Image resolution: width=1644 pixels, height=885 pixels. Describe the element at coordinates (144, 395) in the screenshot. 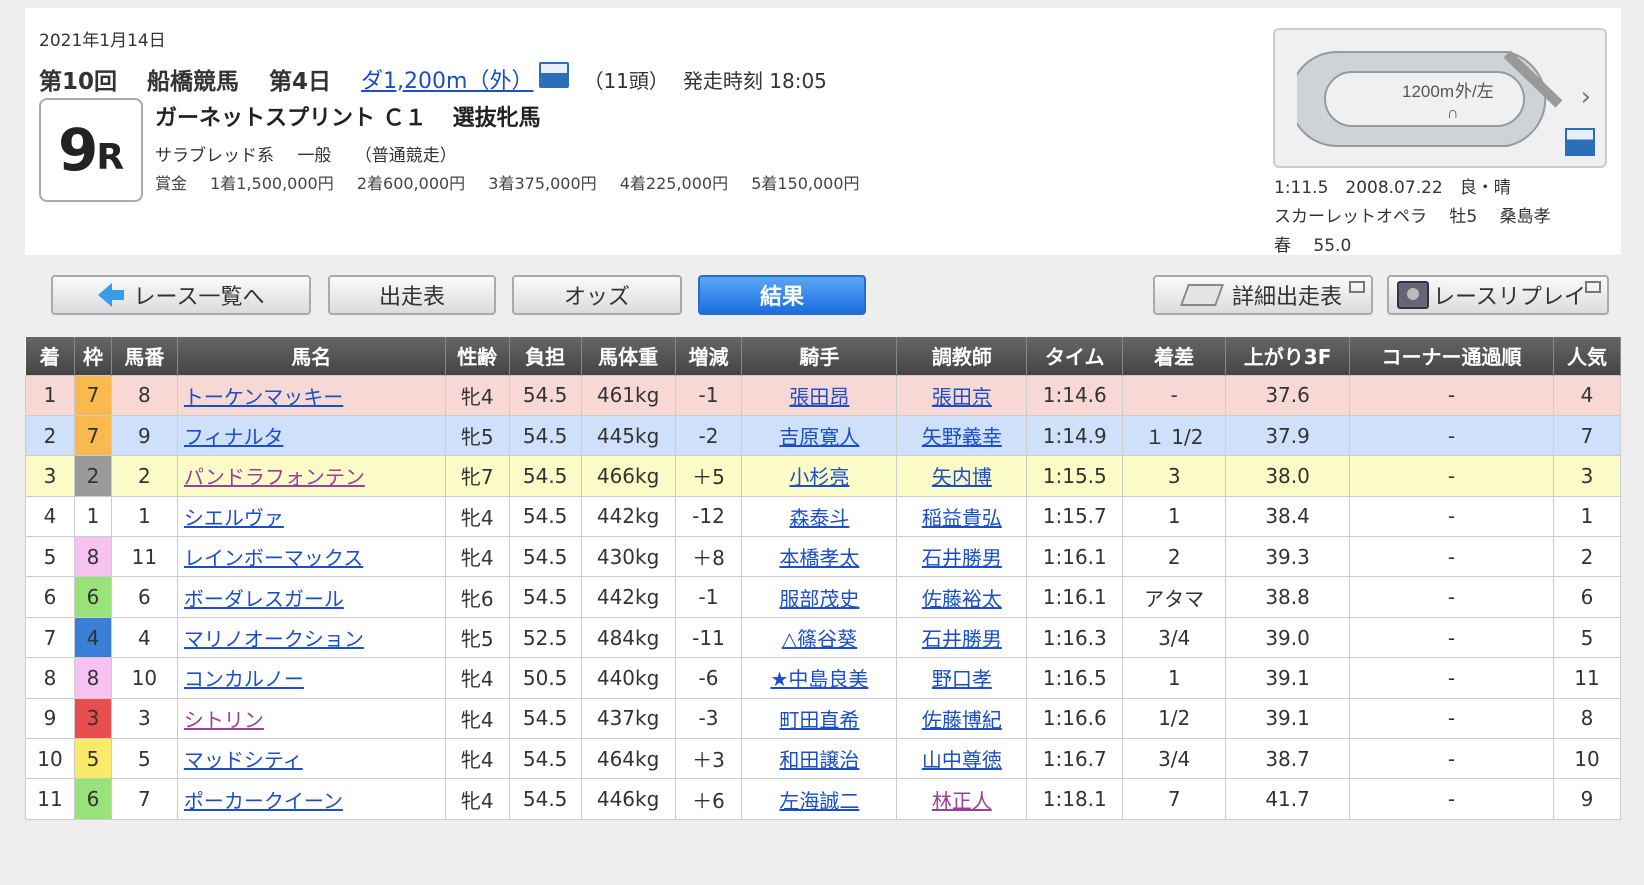

I see `horse-number-cell: 8` at that location.